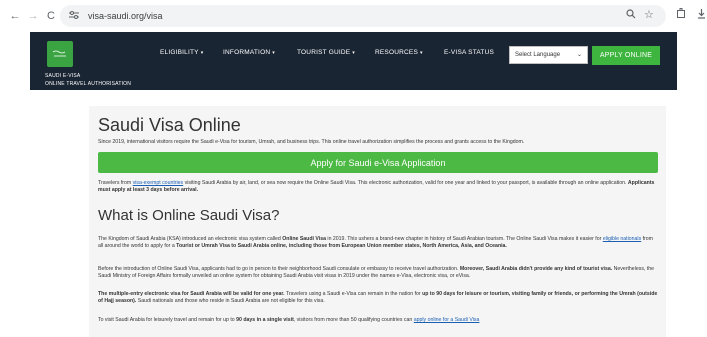 This screenshot has width=707, height=337. I want to click on nav-eligibility: ELIGIBILITY ▾, so click(181, 52).